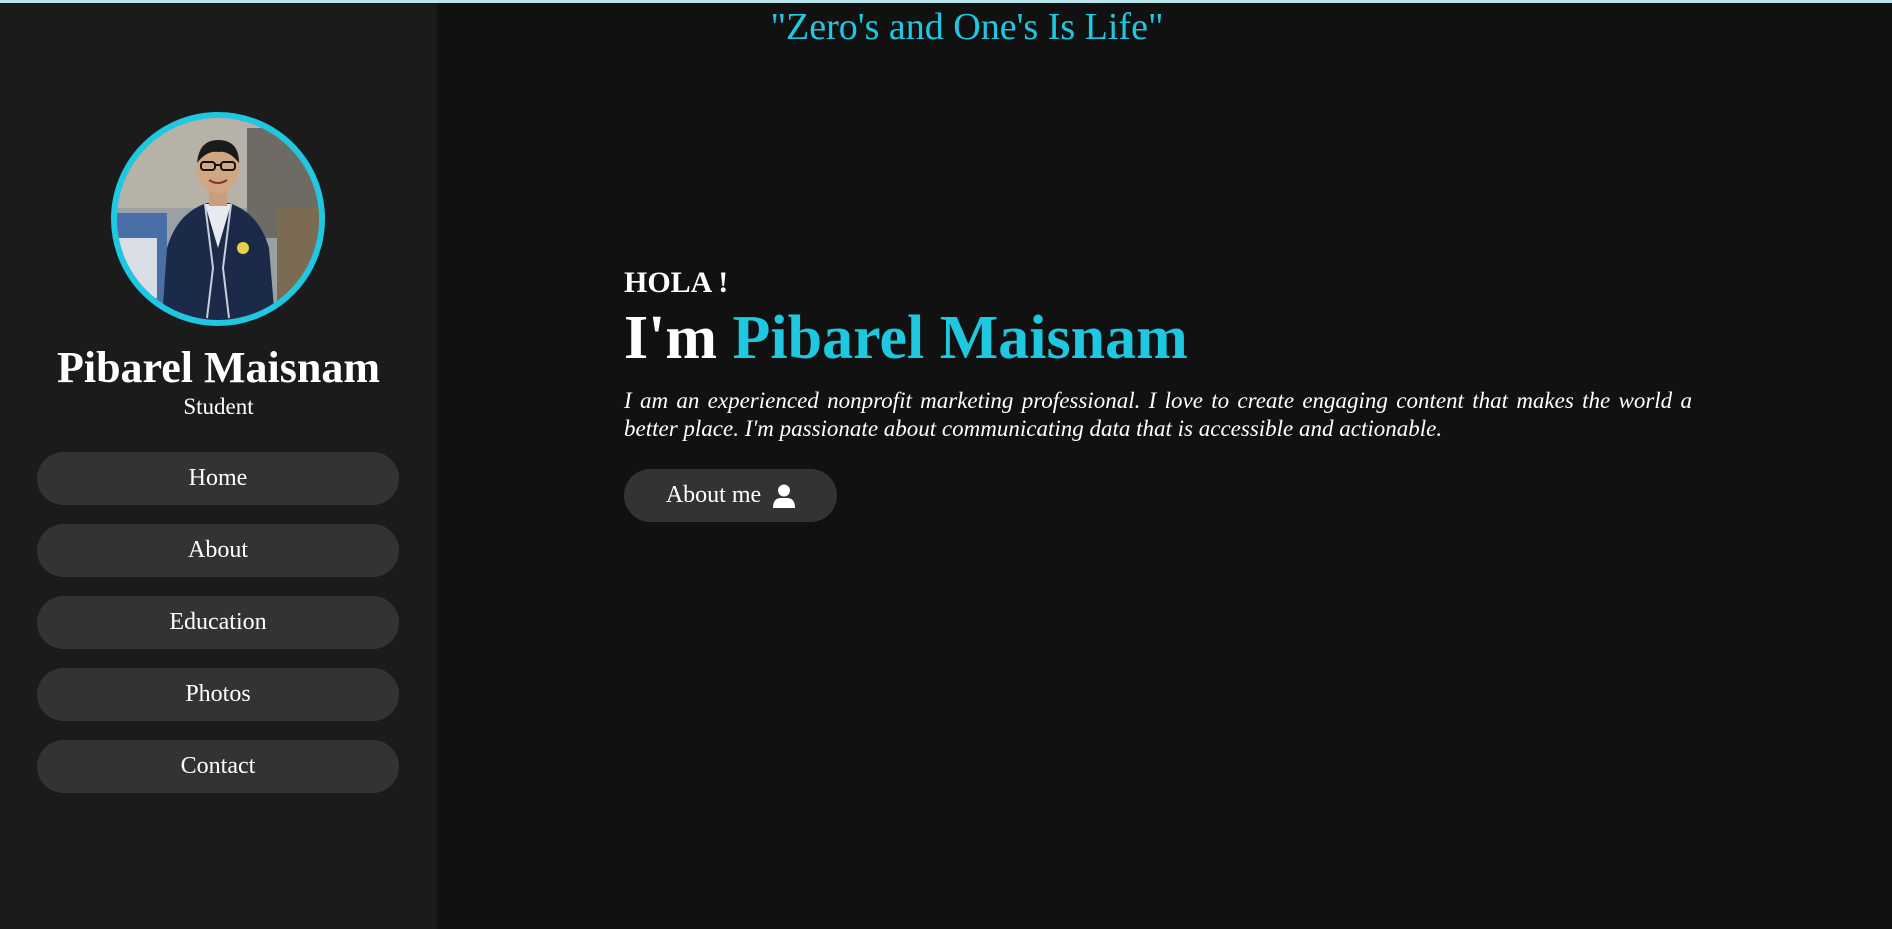  What do you see at coordinates (713, 495) in the screenshot?
I see `about-me-button-label: About me` at bounding box center [713, 495].